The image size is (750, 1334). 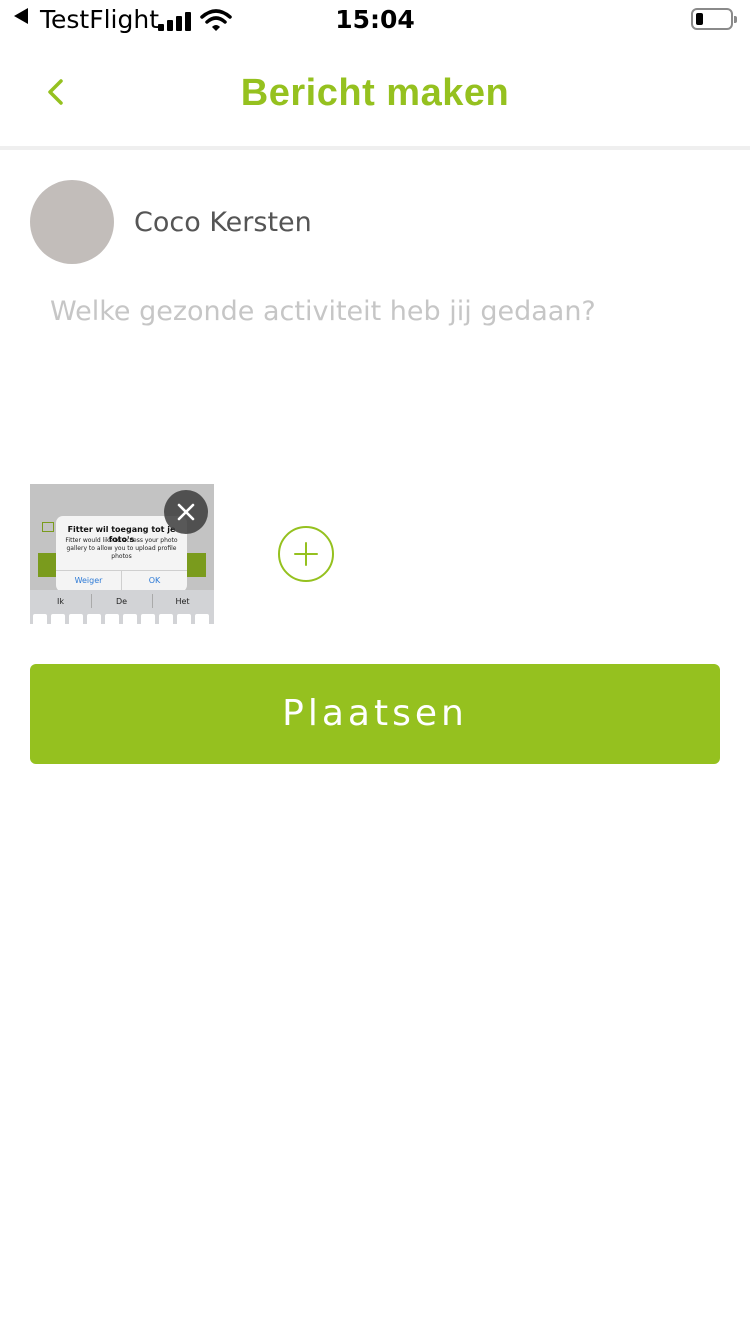 I want to click on thumbnail-deny-label: Weiger, so click(x=88, y=580).